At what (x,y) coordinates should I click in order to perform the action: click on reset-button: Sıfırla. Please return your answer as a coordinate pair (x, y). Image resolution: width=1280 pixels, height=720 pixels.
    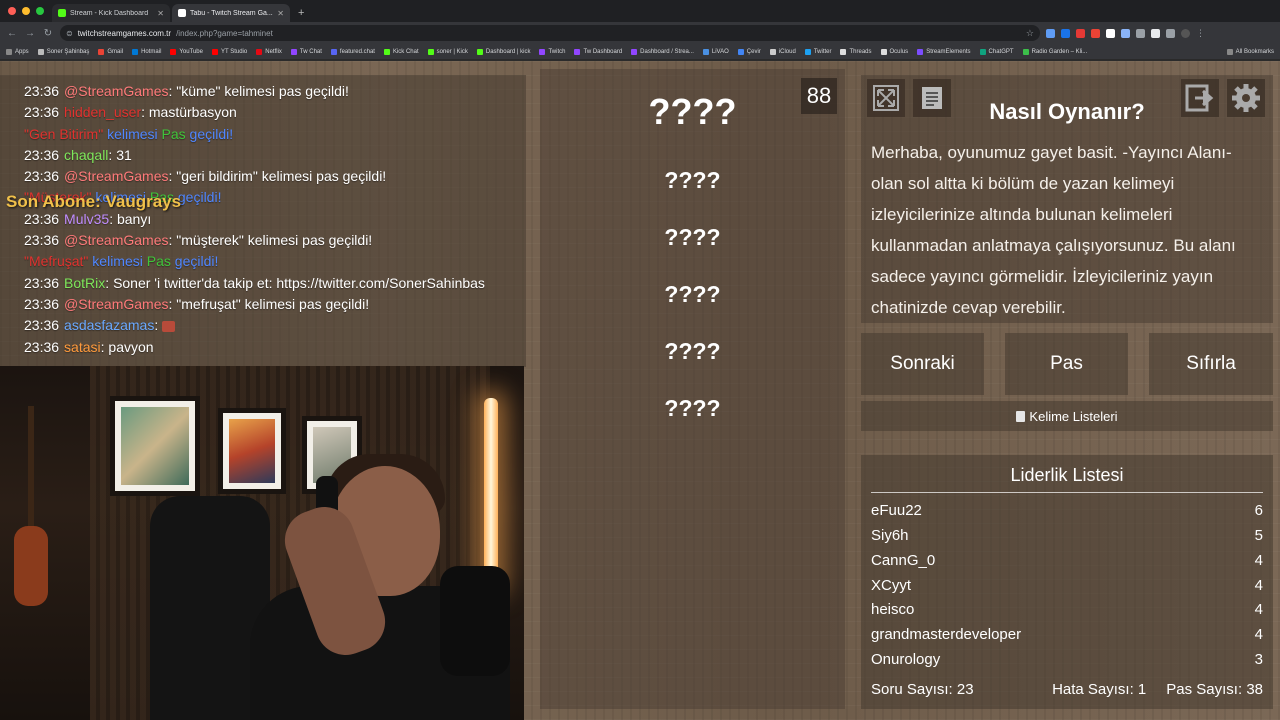
    Looking at the image, I should click on (1211, 364).